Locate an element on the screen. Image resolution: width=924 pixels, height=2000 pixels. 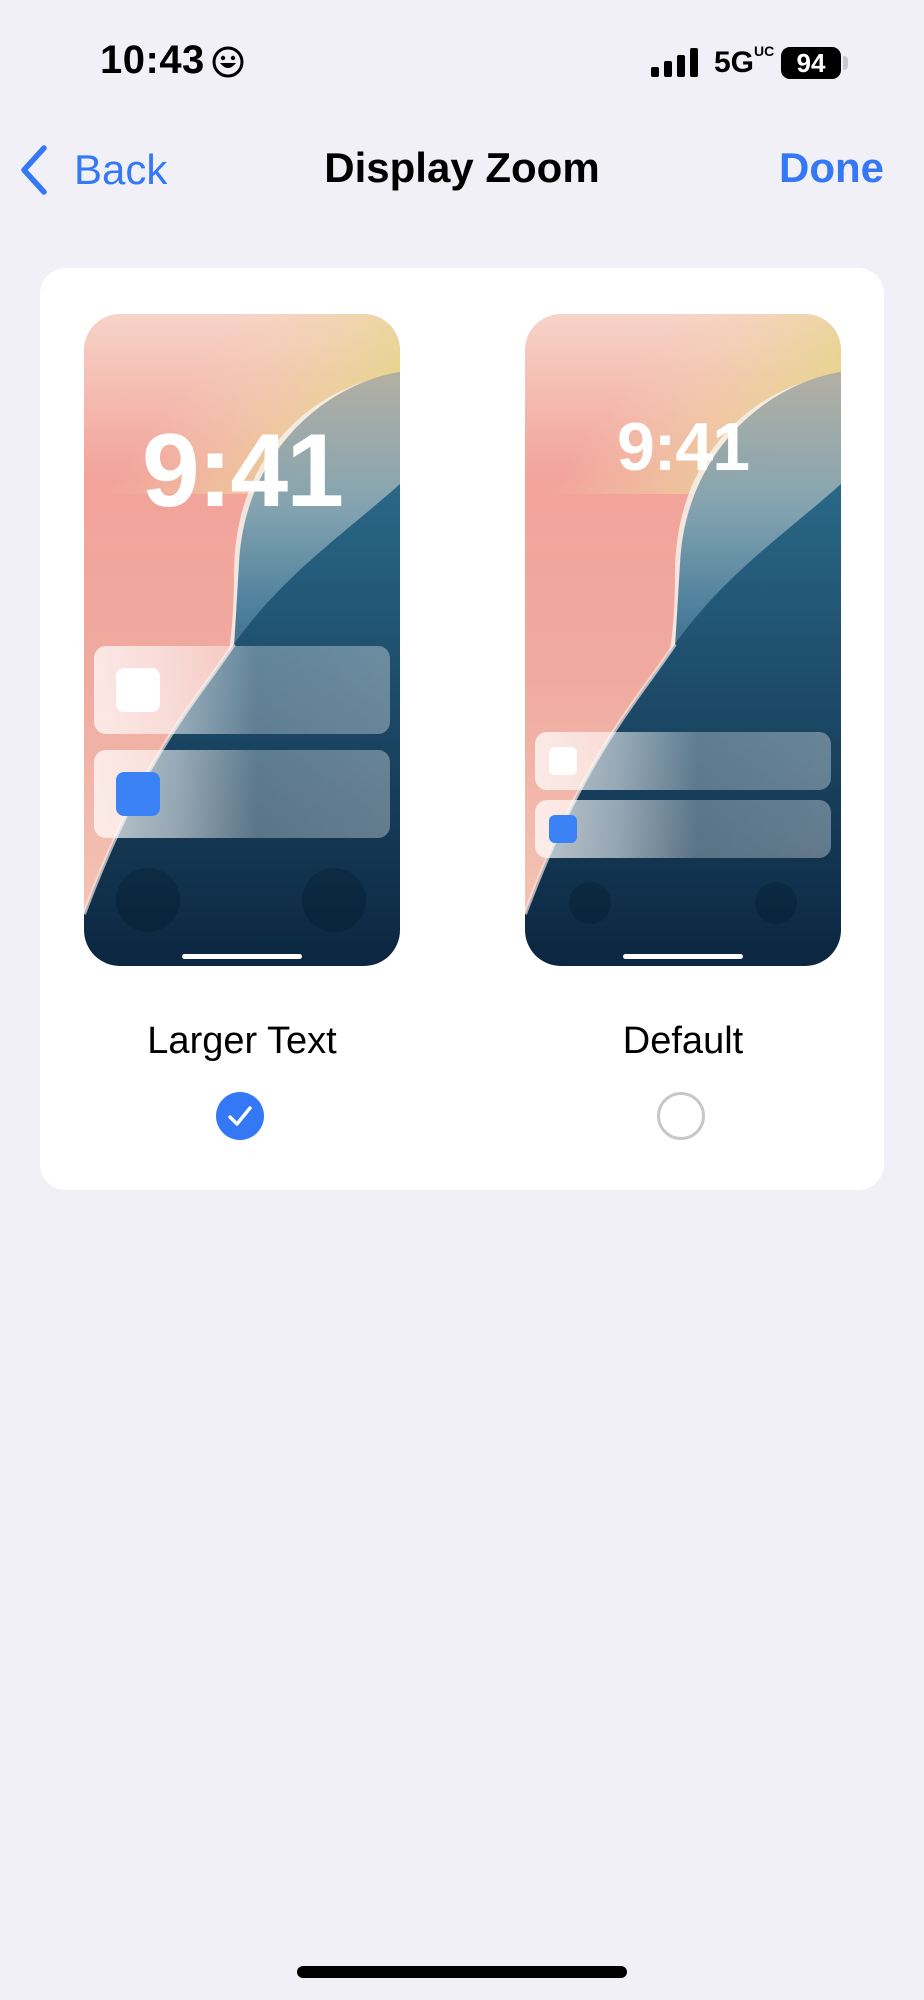
default-radio is located at coordinates (681, 1116).